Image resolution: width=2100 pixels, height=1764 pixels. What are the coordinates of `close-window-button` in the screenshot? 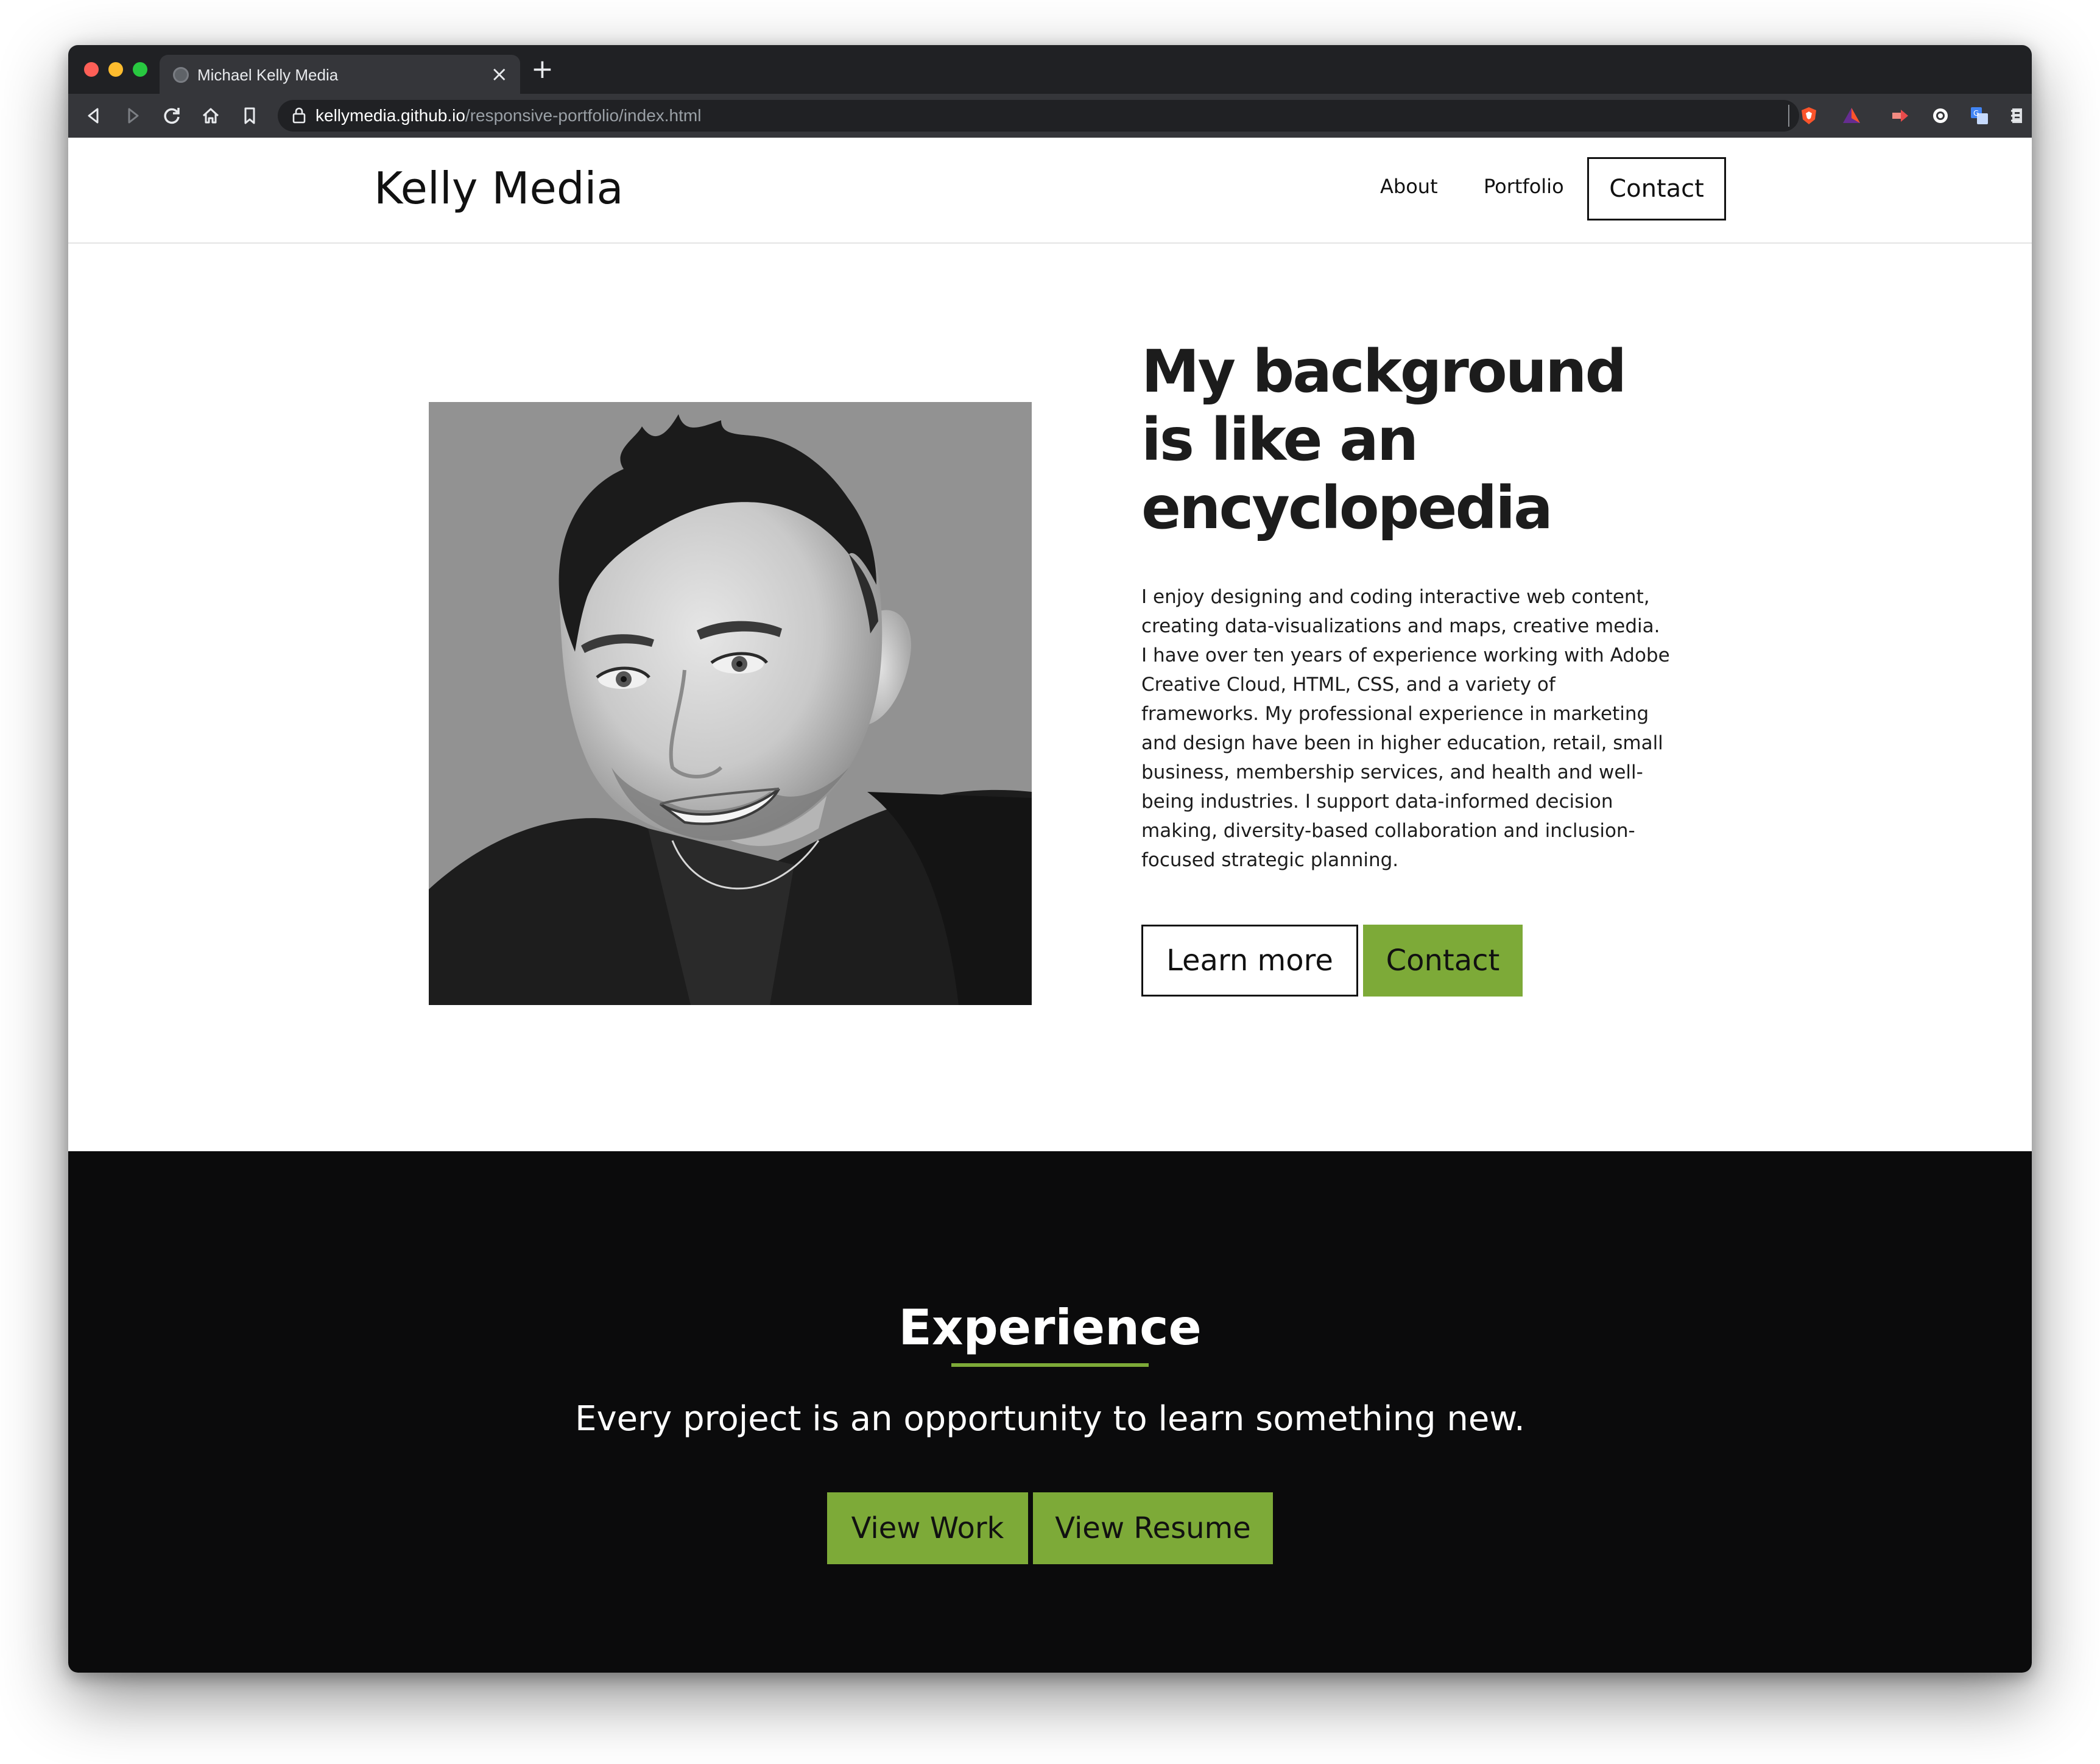 It's located at (92, 69).